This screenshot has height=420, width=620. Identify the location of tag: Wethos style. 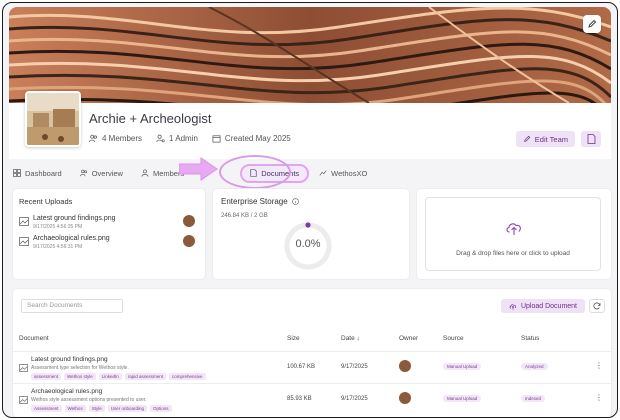
(80, 376).